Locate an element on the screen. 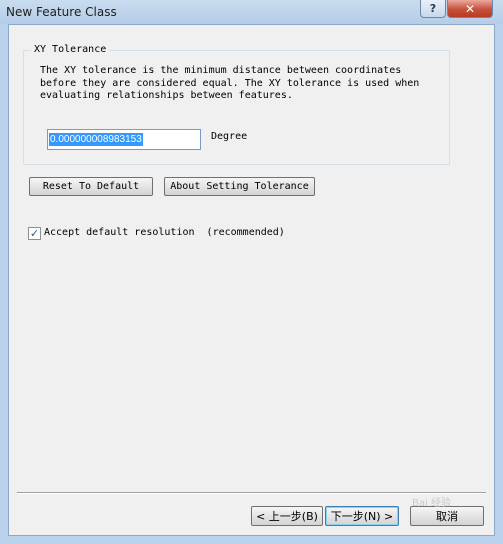 The width and height of the screenshot is (503, 544). back-button-label: < 上一步(B) is located at coordinates (287, 516).